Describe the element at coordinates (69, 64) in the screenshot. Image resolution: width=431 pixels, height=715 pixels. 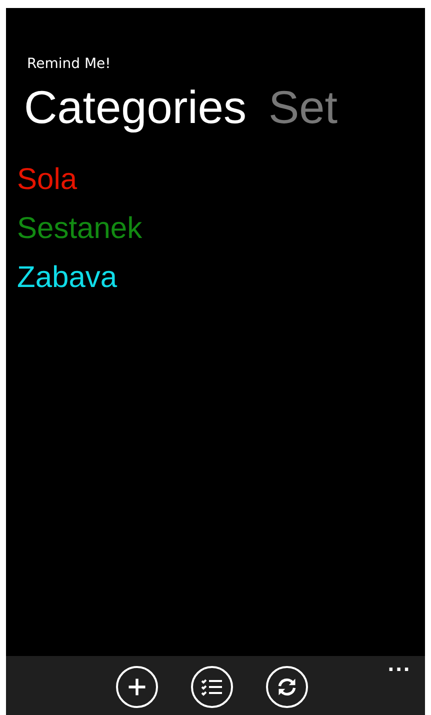
I see `app-title: Remind Me!` at that location.